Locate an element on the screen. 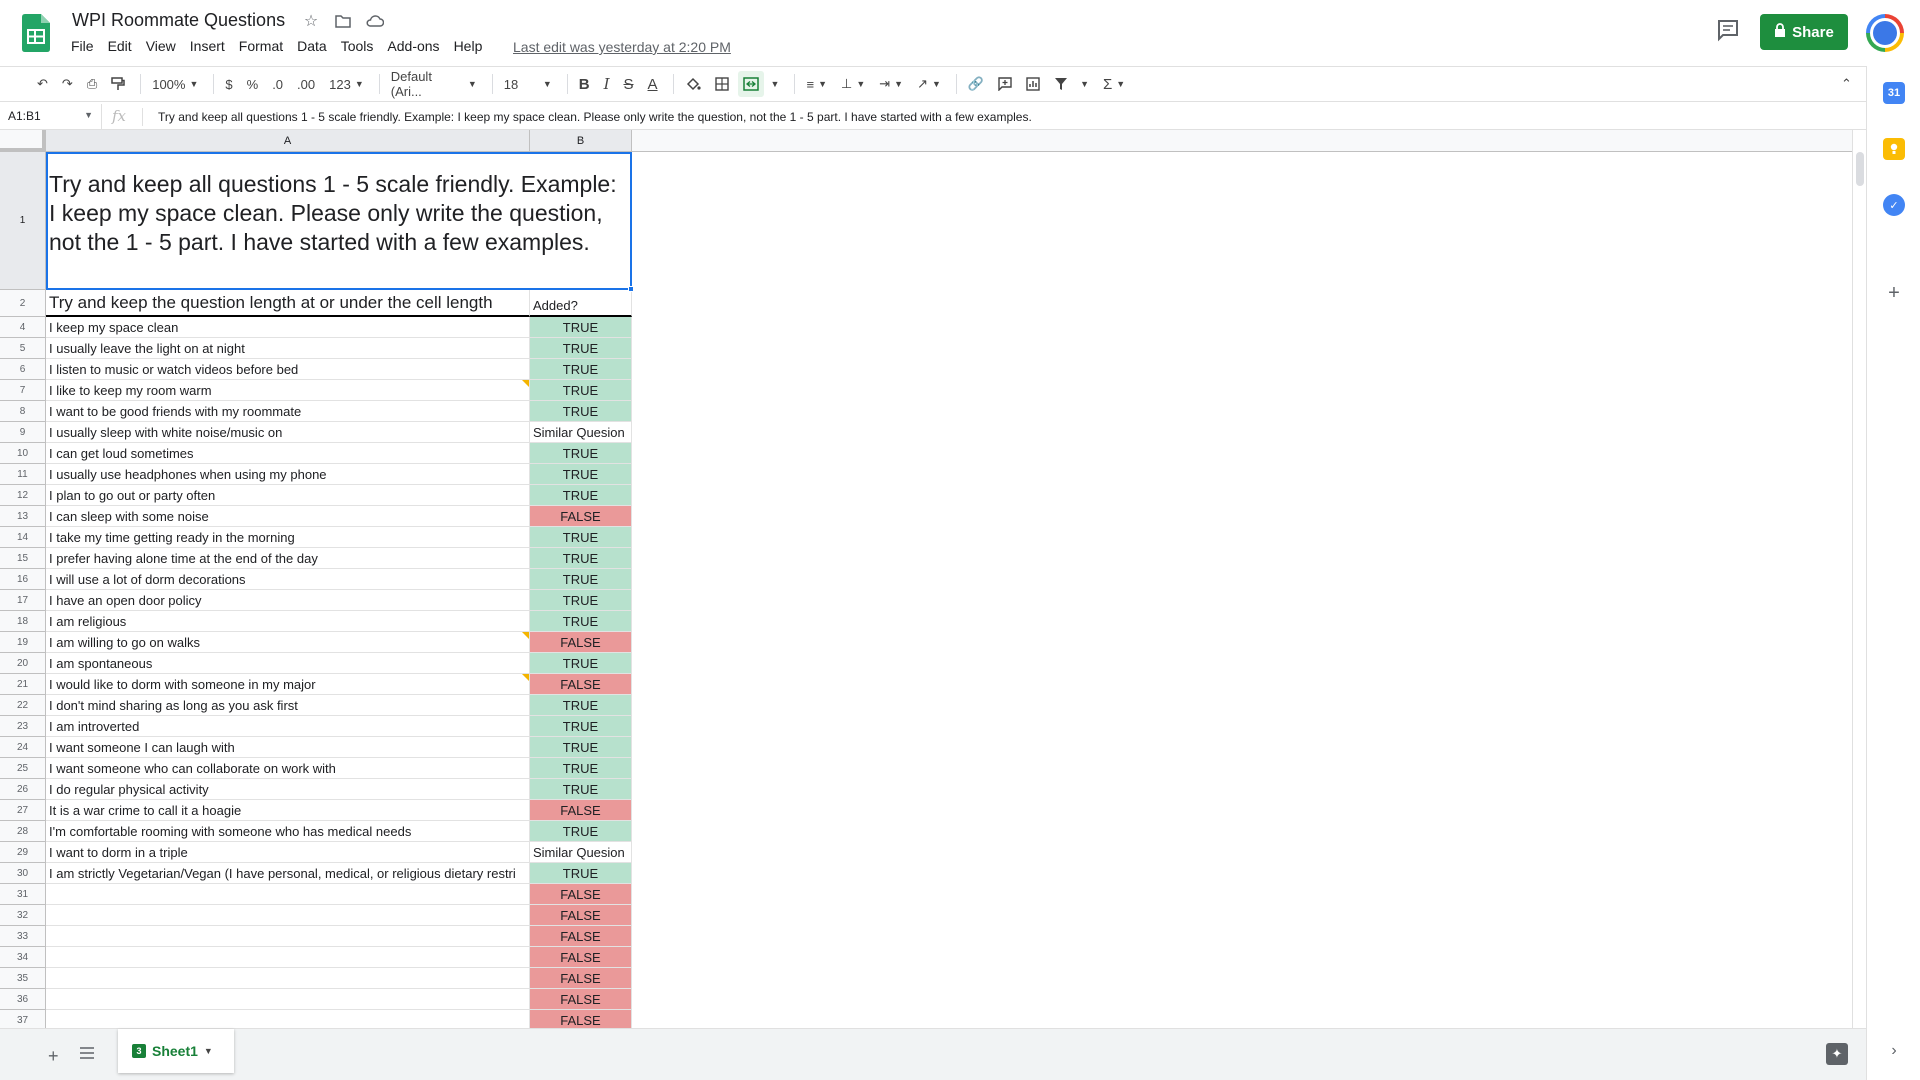 The width and height of the screenshot is (1920, 1080). last-edit-link: Last edit was yesterday at 2:20 PM is located at coordinates (622, 47).